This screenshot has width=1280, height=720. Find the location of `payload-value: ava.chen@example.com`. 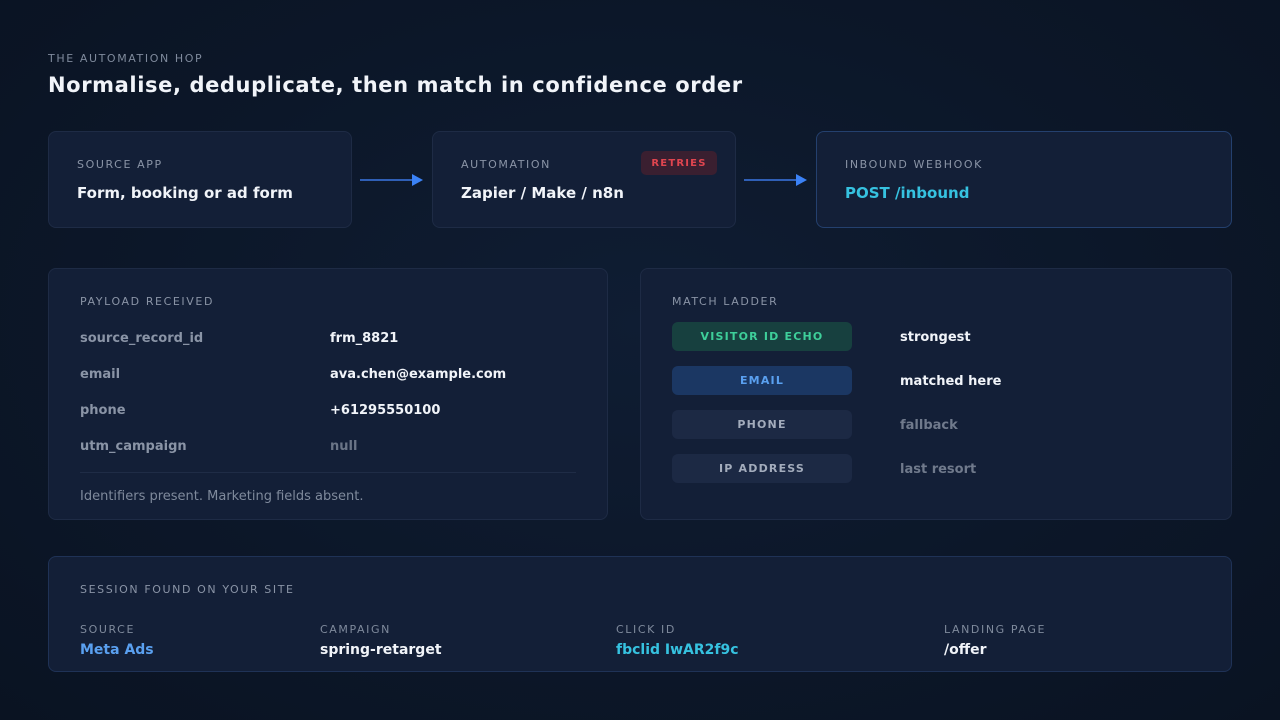

payload-value: ava.chen@example.com is located at coordinates (418, 374).